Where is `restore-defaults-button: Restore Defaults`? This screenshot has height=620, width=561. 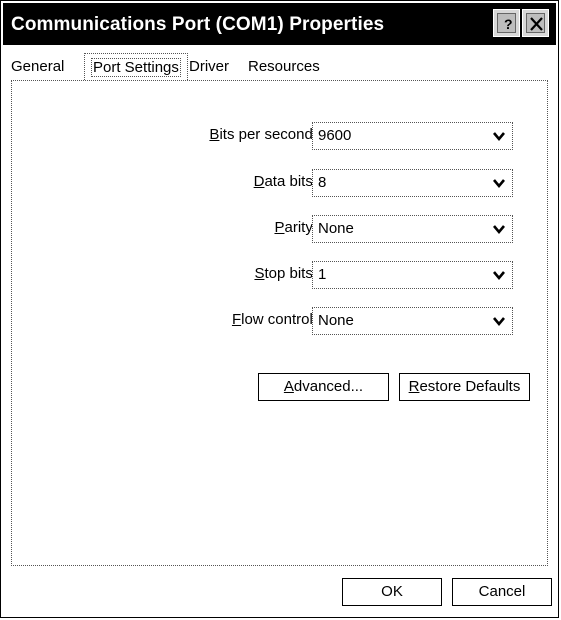
restore-defaults-button: Restore Defaults is located at coordinates (464, 387).